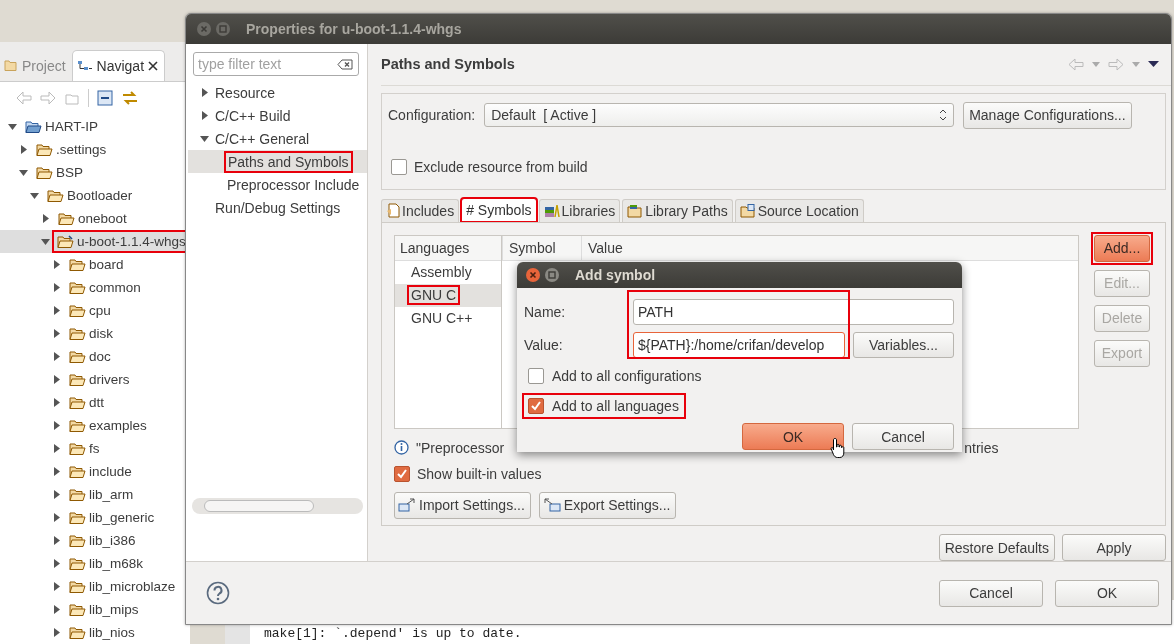 The width and height of the screenshot is (1174, 644). I want to click on tab: Includes, so click(420, 210).